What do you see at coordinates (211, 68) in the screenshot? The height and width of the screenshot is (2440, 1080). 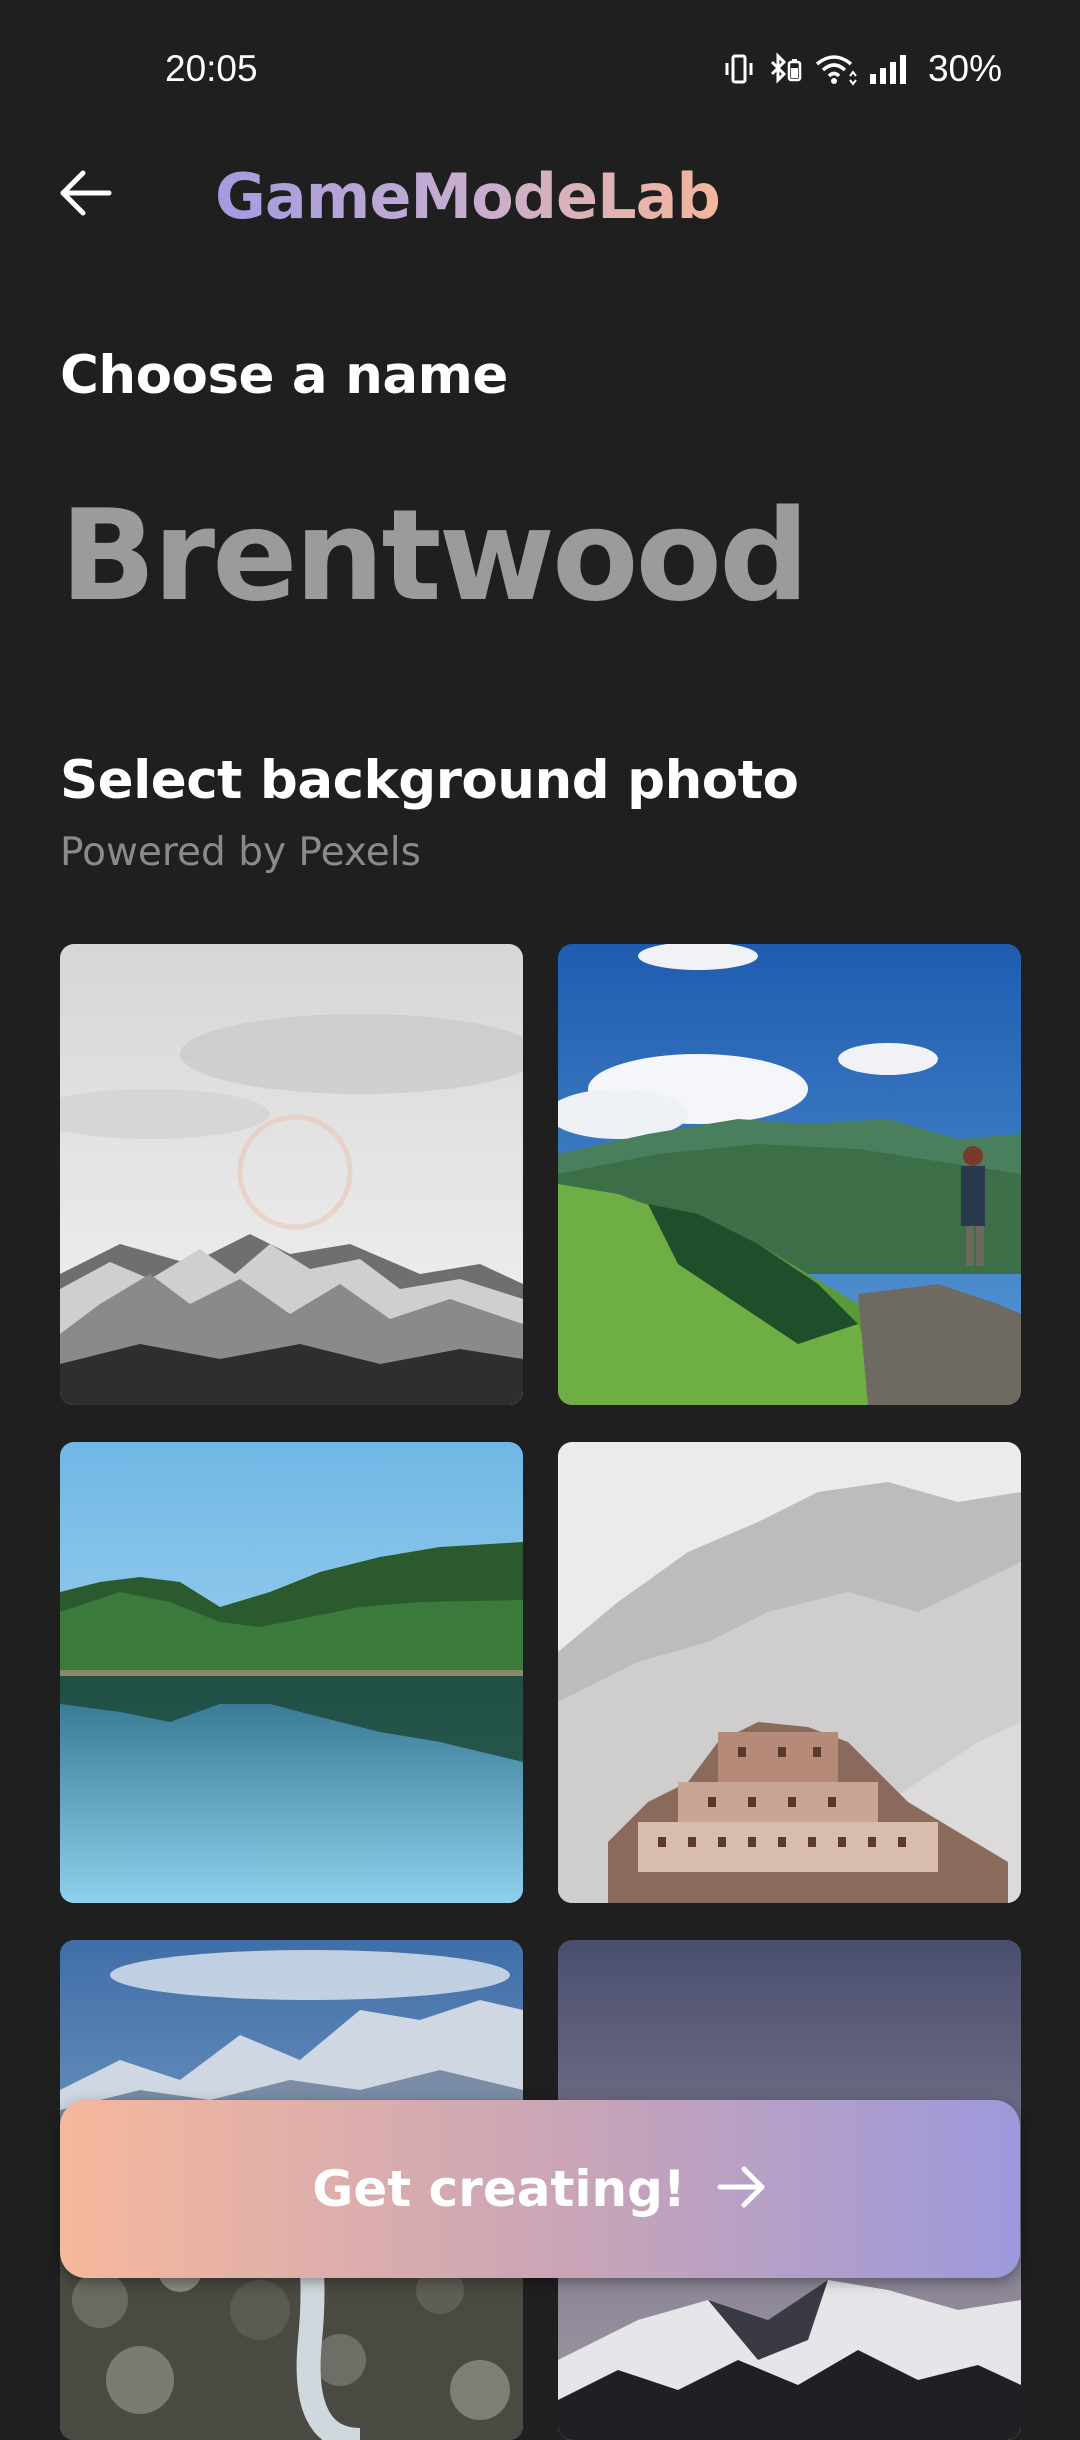 I see `status-time: 20:05` at bounding box center [211, 68].